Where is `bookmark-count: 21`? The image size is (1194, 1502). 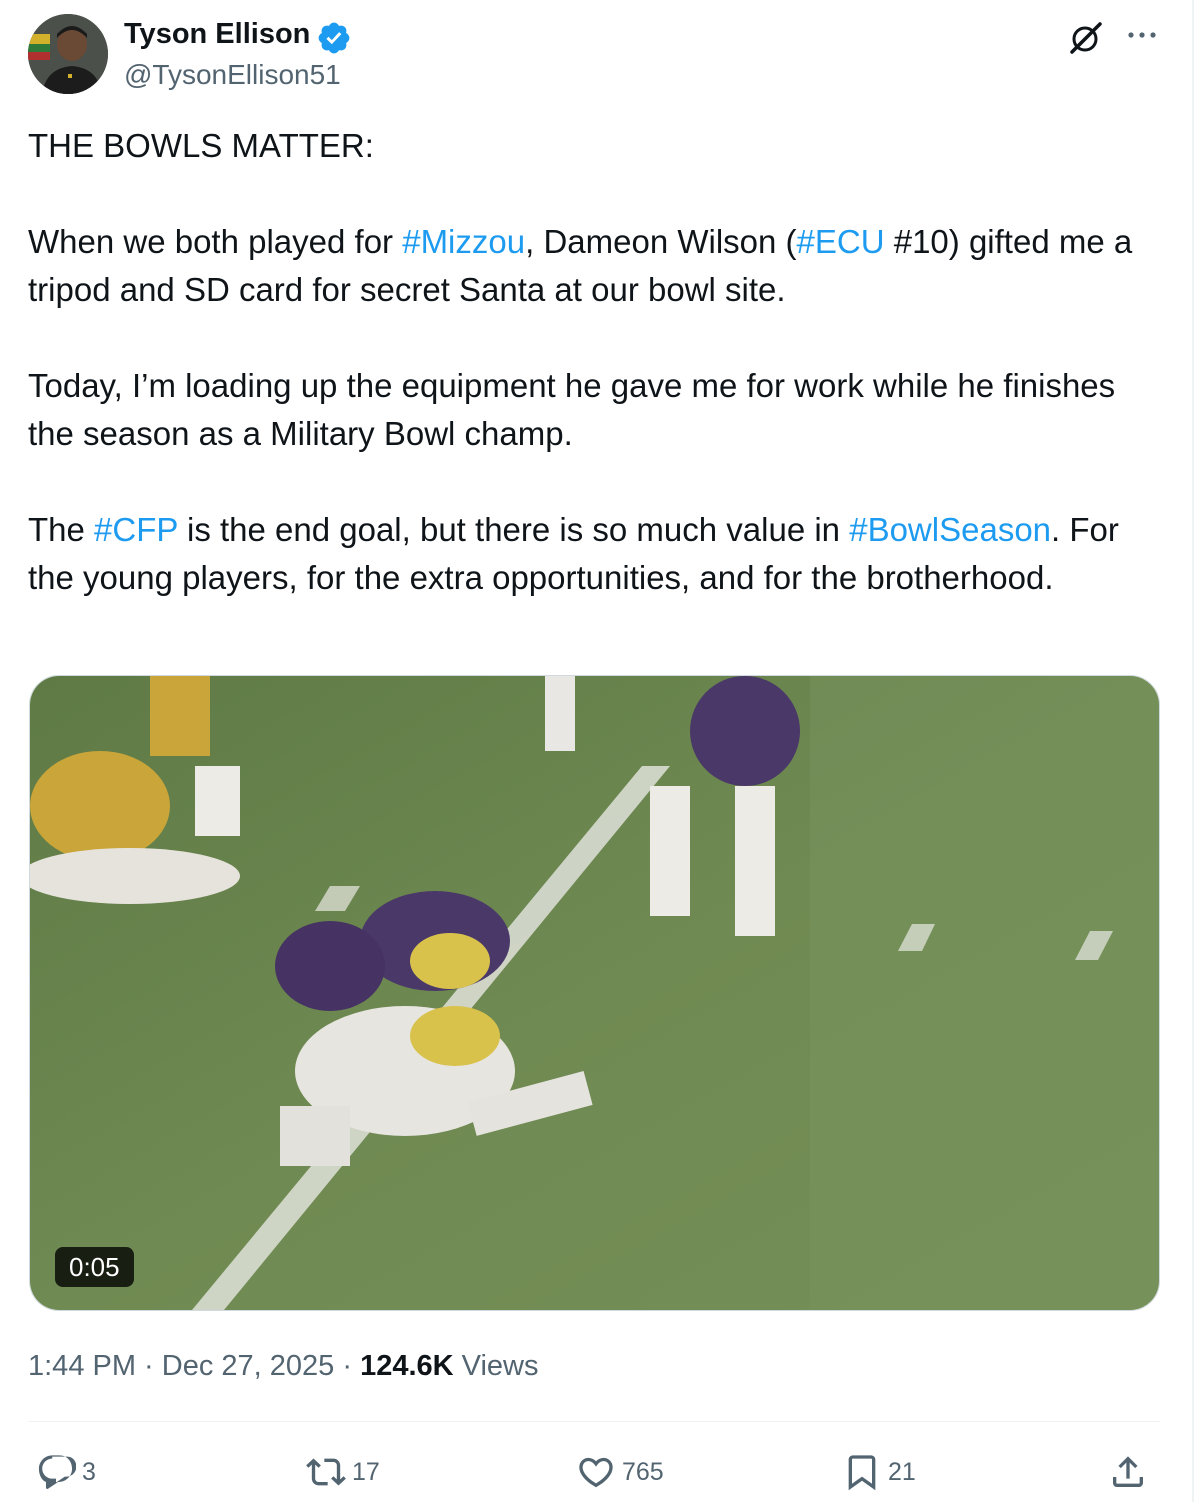
bookmark-count: 21 is located at coordinates (902, 1471).